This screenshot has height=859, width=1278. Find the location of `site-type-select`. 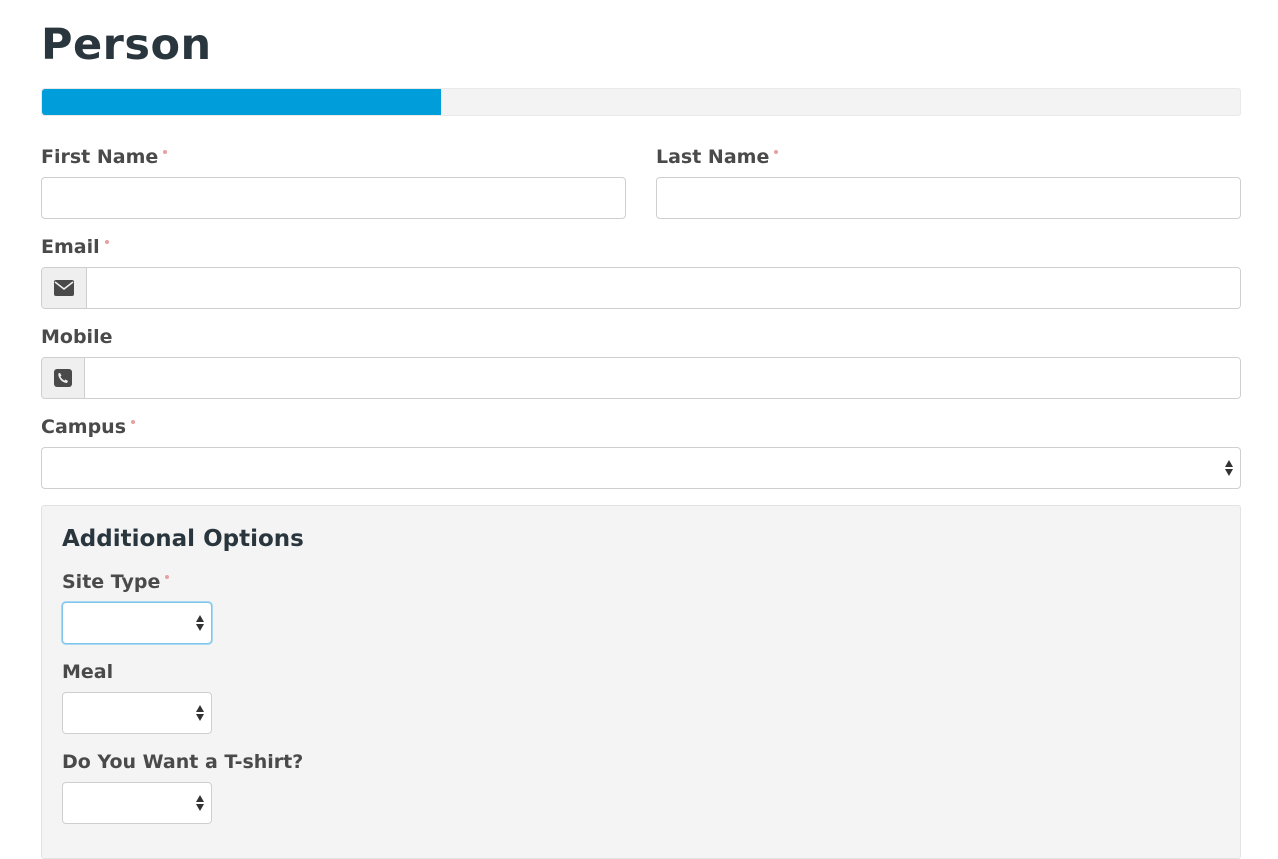

site-type-select is located at coordinates (137, 623).